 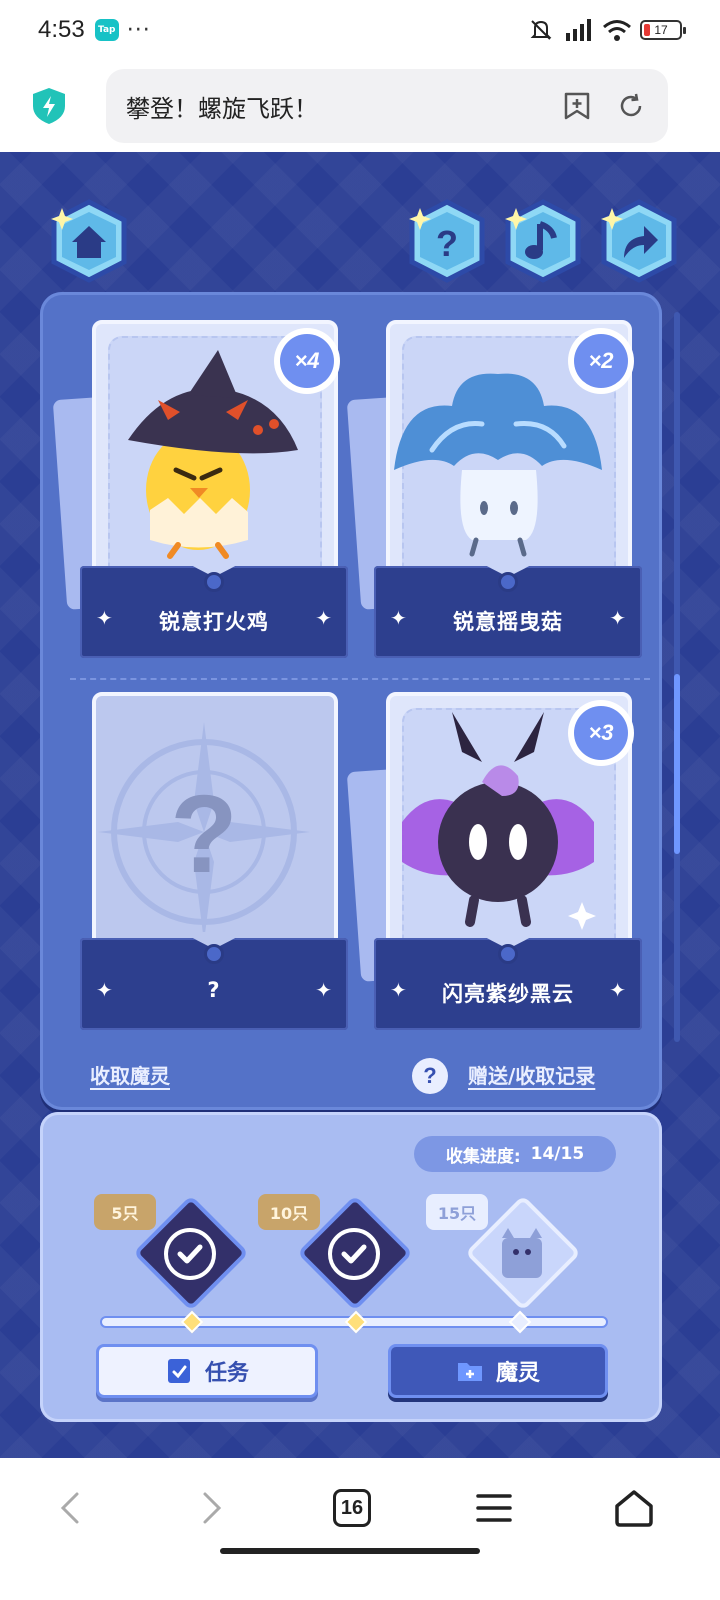 What do you see at coordinates (200, 490) in the screenshot?
I see `spirit-card: ×4 ✦ 锐意打火鸡 ✦` at bounding box center [200, 490].